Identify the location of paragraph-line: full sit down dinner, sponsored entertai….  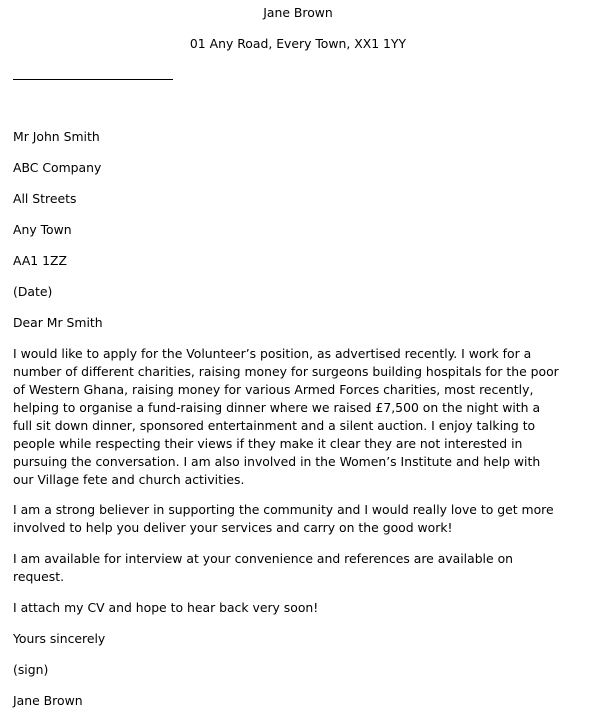
(274, 425).